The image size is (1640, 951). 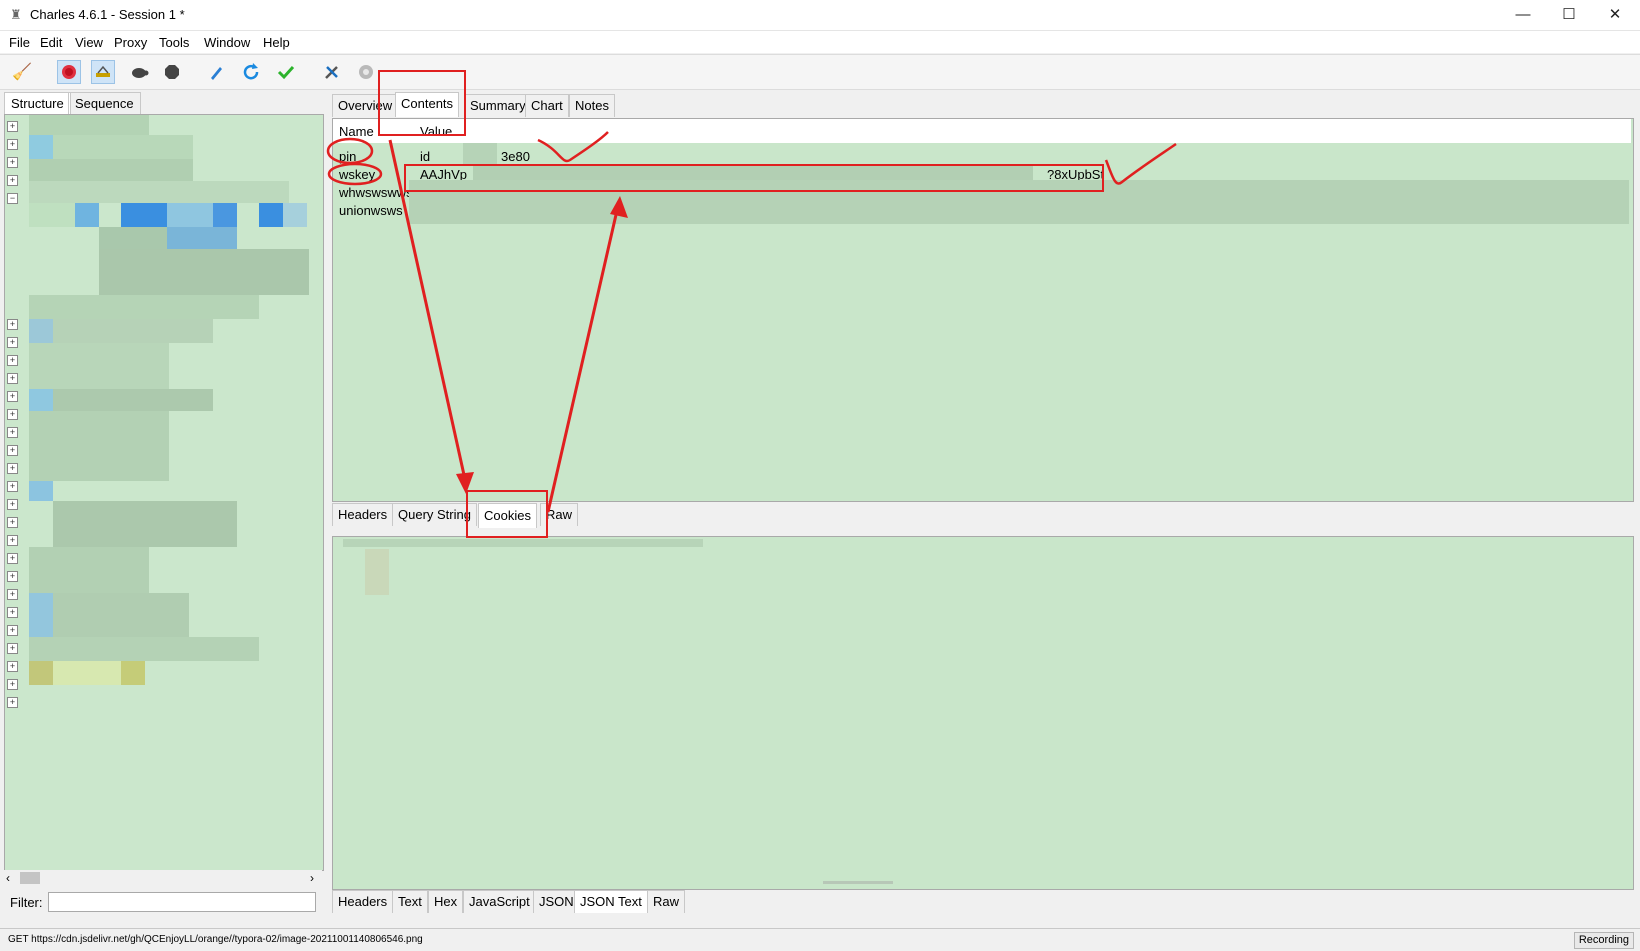 I want to click on annotation-circle-pin, so click(x=350, y=151).